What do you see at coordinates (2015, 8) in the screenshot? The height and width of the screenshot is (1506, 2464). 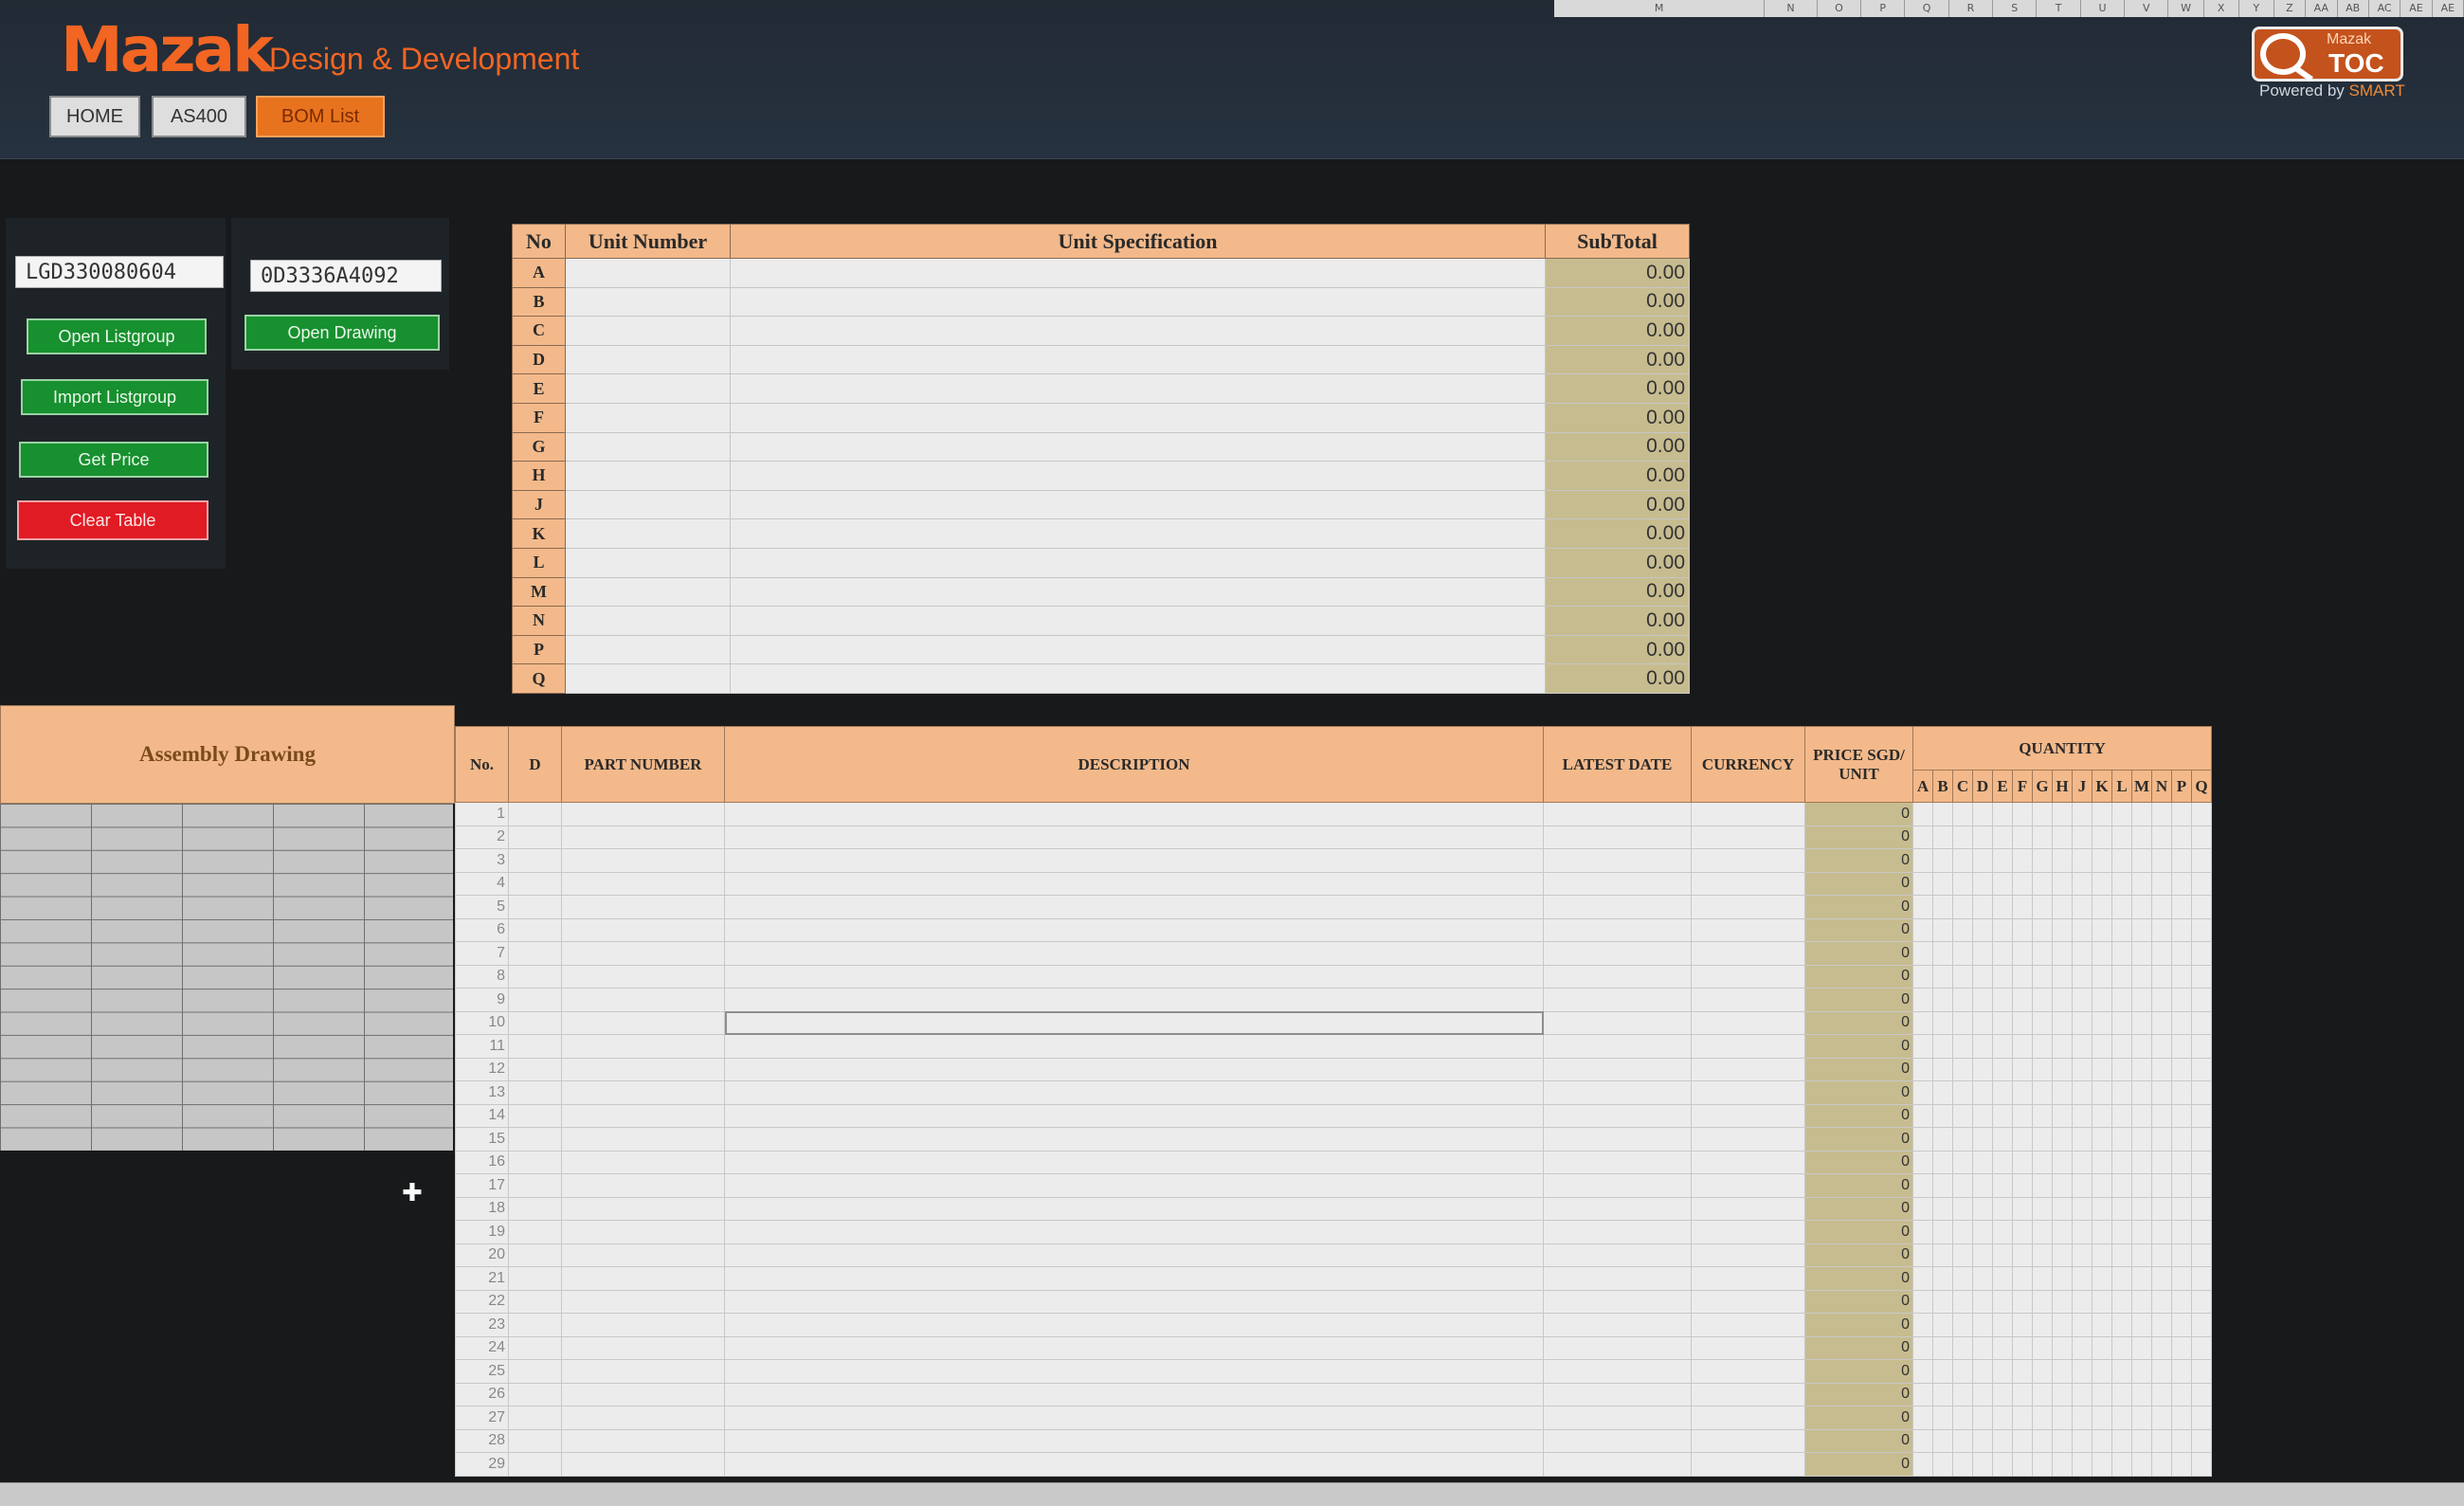 I see `sheet-column-header: S` at bounding box center [2015, 8].